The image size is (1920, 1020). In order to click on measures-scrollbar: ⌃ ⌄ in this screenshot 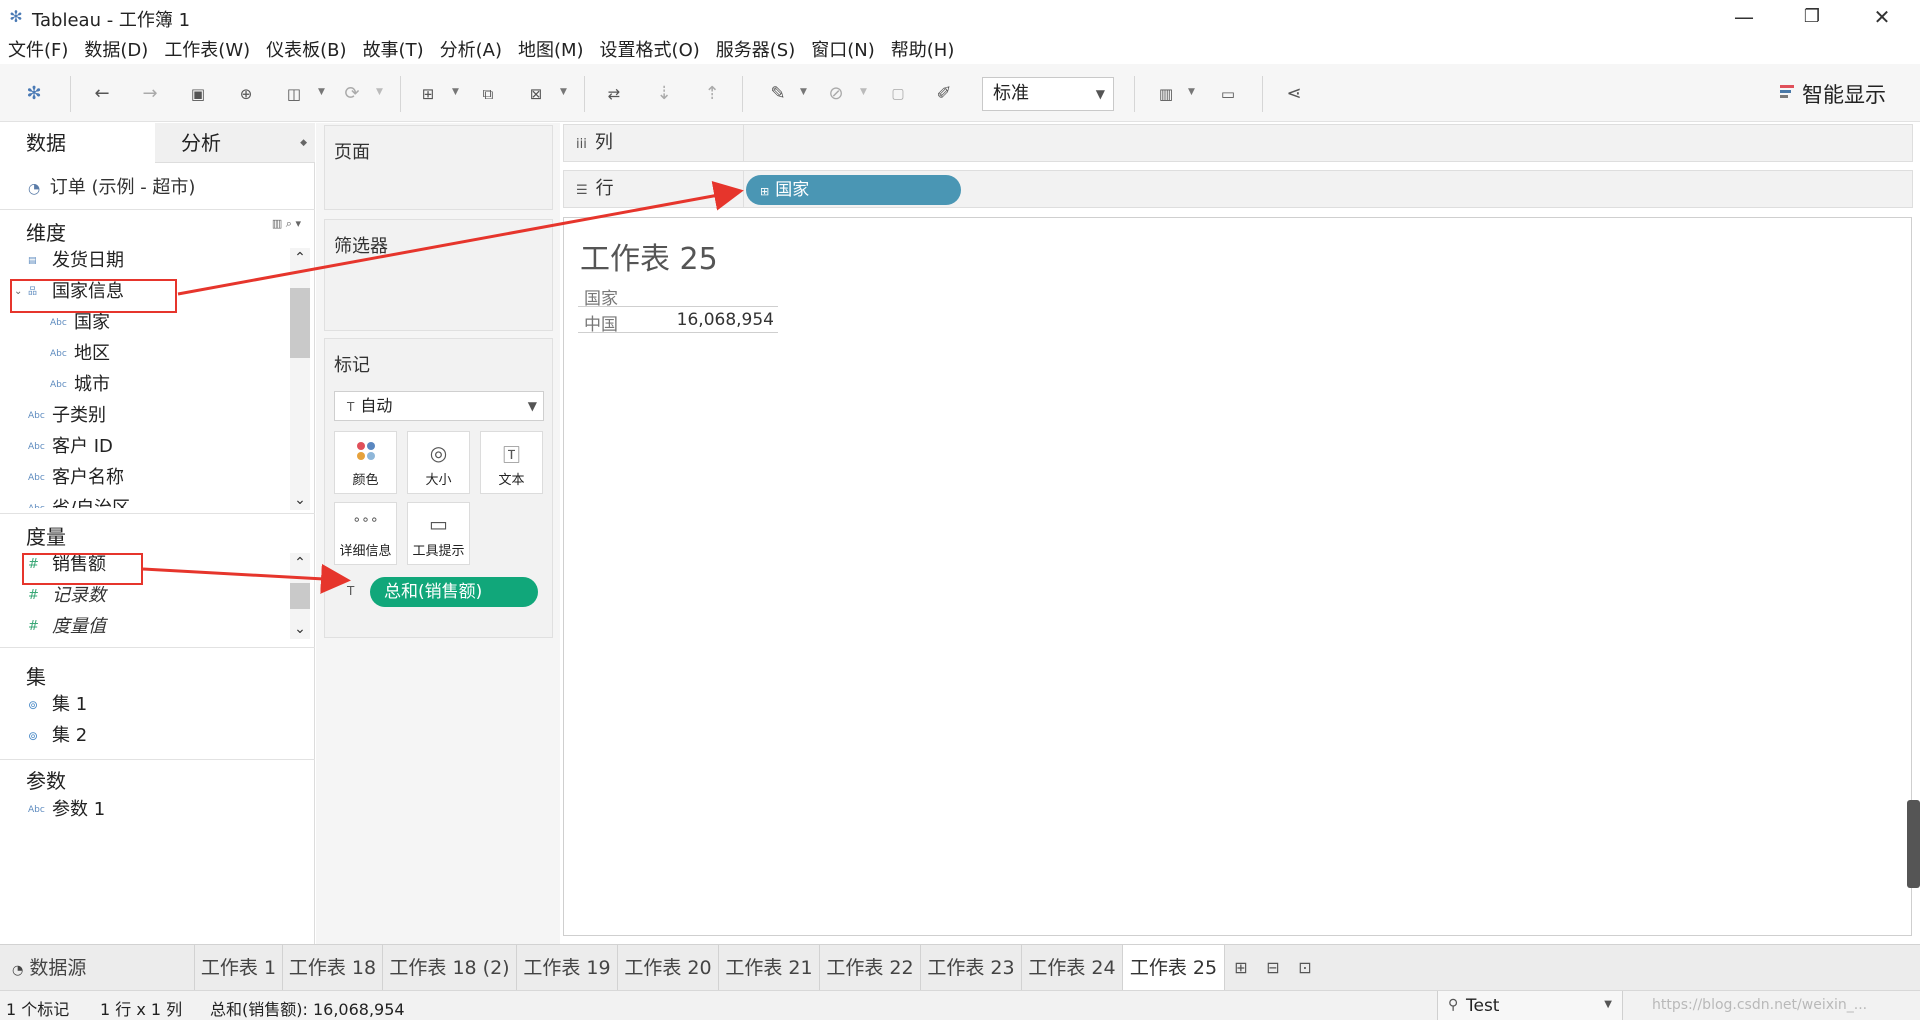, I will do `click(300, 596)`.